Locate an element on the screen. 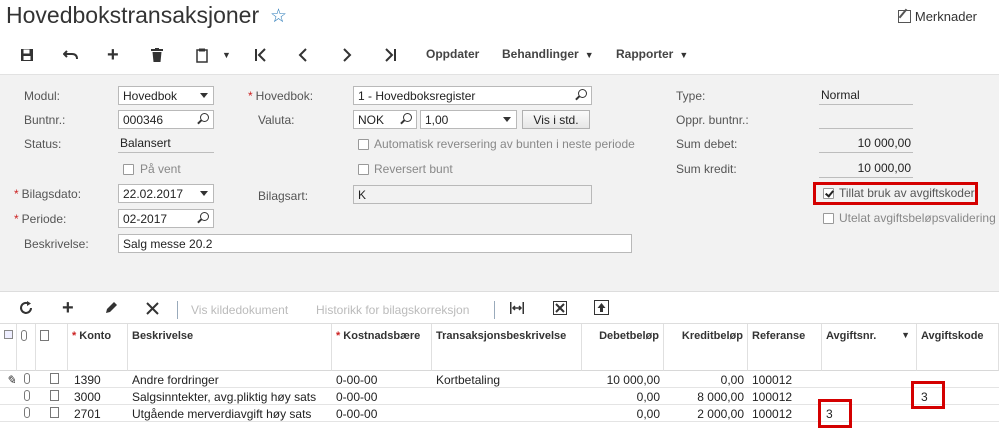 This screenshot has height=428, width=999. fit-columns-icon is located at coordinates (517, 310).